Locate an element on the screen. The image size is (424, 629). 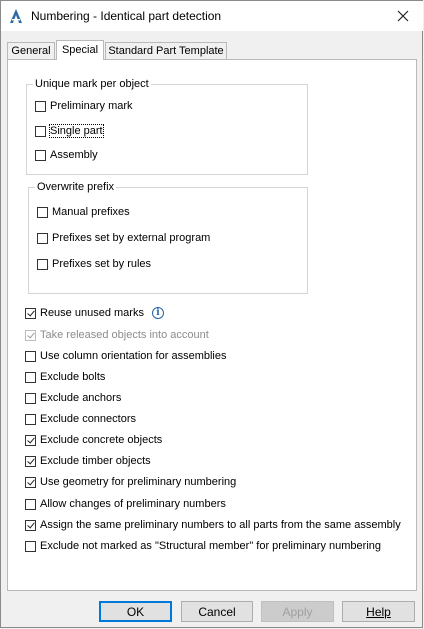
group-unique-mark-title: Unique mark per object is located at coordinates (92, 84).